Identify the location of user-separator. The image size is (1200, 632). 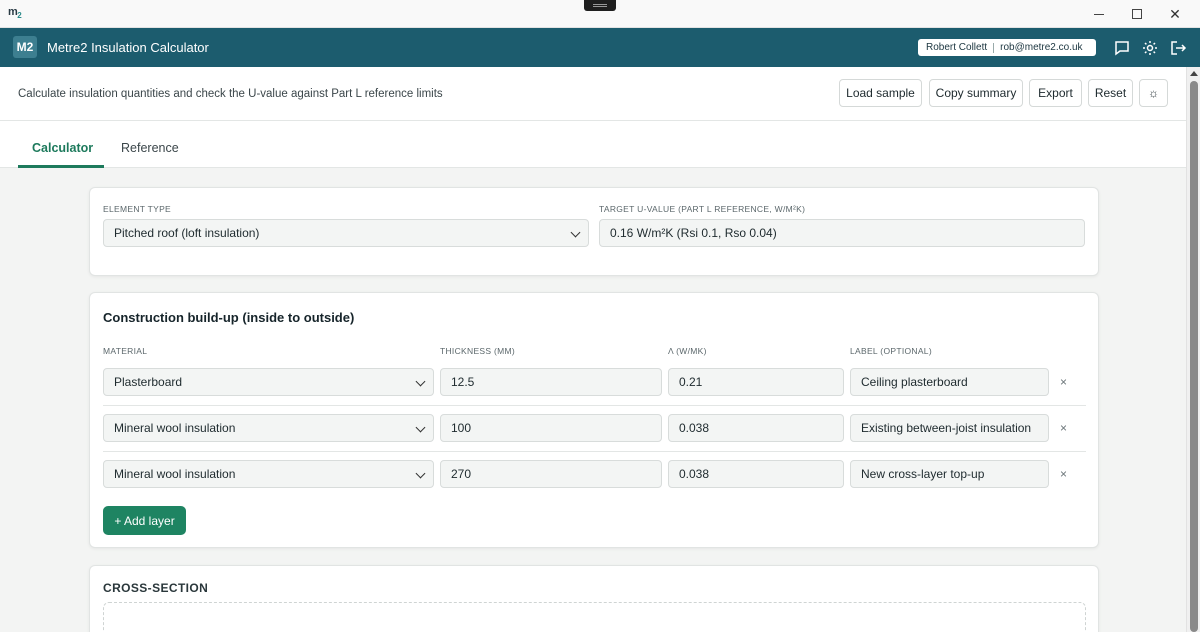
(994, 47).